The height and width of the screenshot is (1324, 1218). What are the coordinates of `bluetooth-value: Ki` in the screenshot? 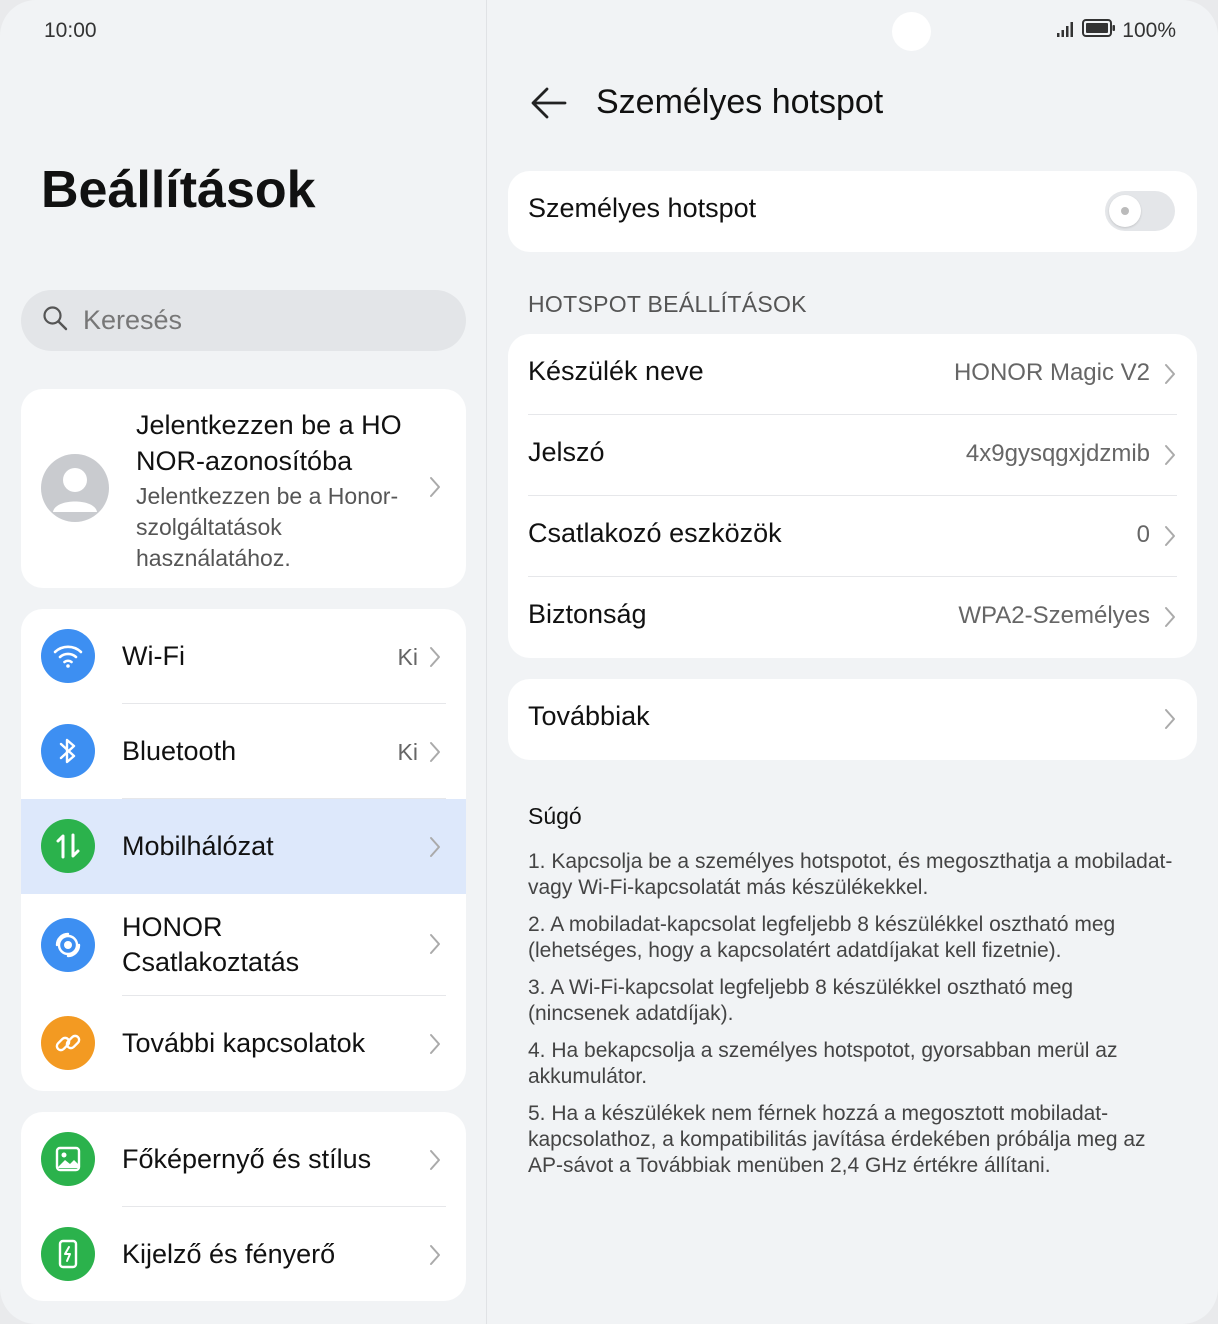 It's located at (407, 752).